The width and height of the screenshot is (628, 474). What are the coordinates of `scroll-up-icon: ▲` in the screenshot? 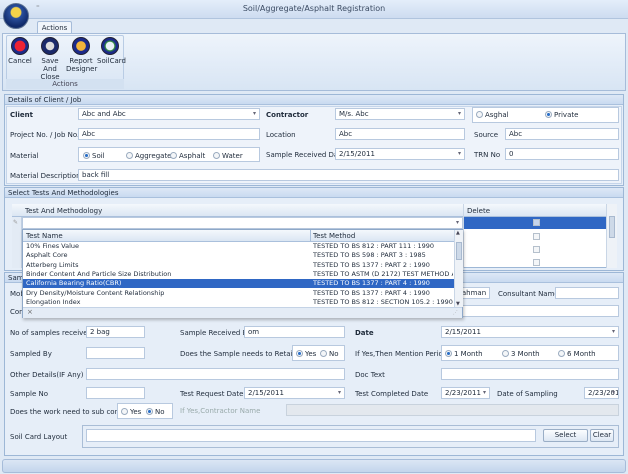 It's located at (458, 233).